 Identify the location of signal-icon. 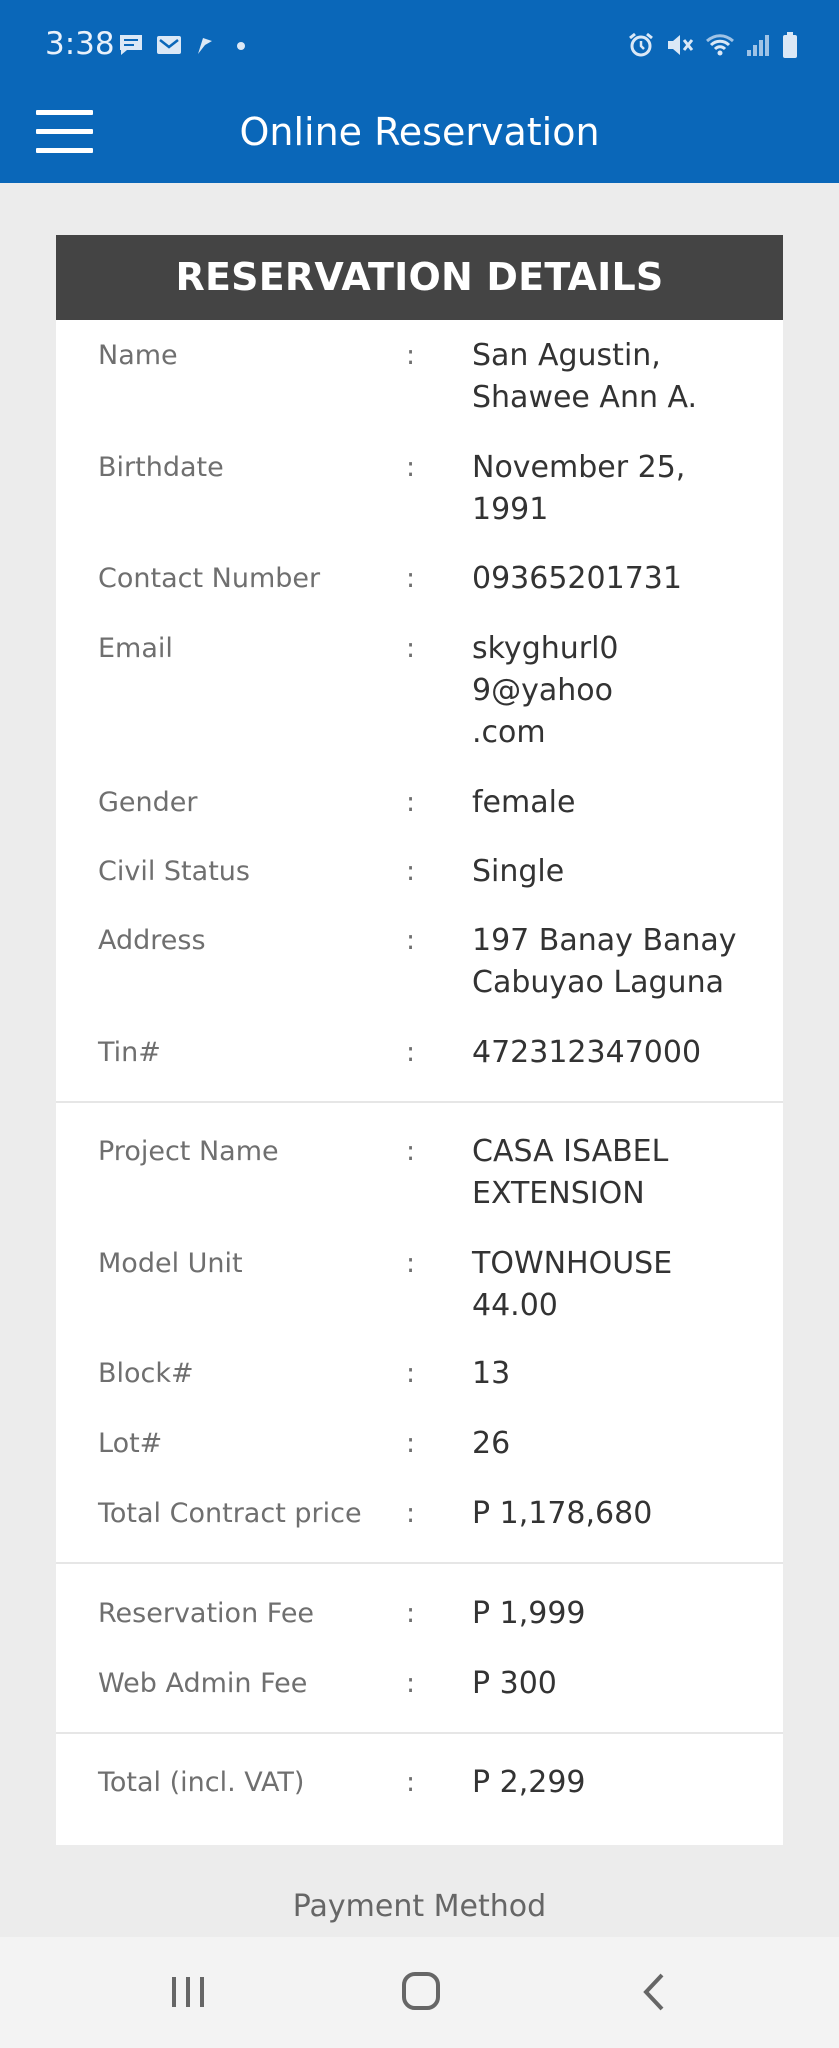
(758, 45).